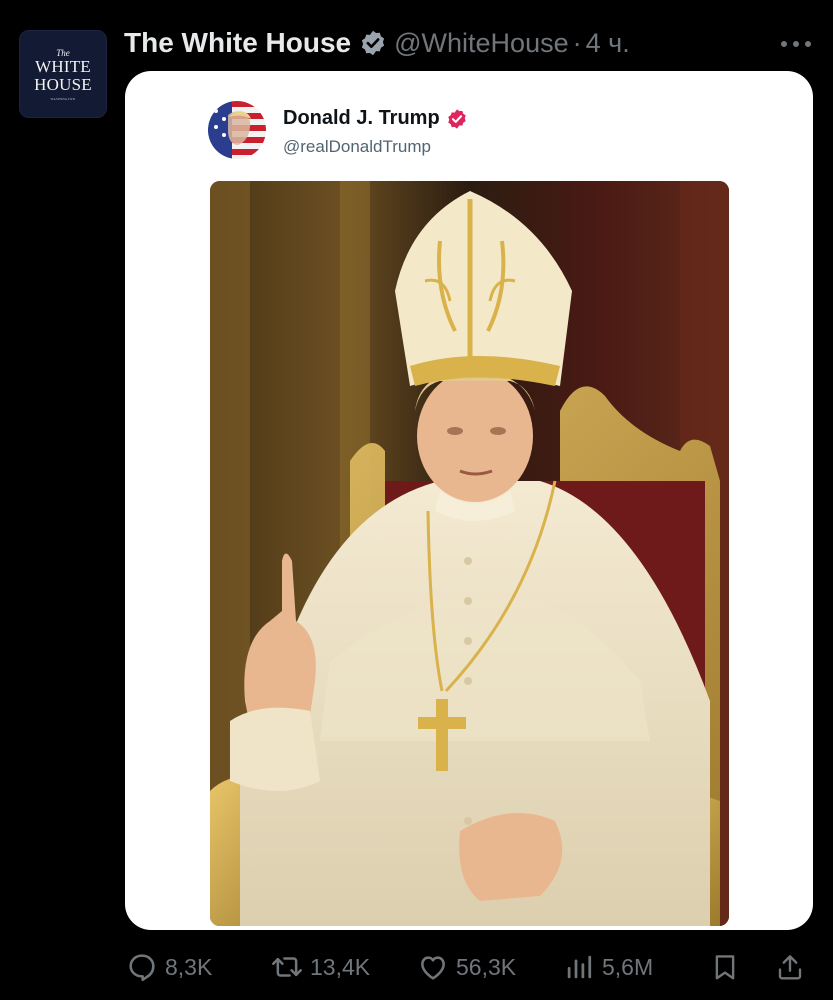 The width and height of the screenshot is (833, 1000). Describe the element at coordinates (287, 967) in the screenshot. I see `repost-icon` at that location.